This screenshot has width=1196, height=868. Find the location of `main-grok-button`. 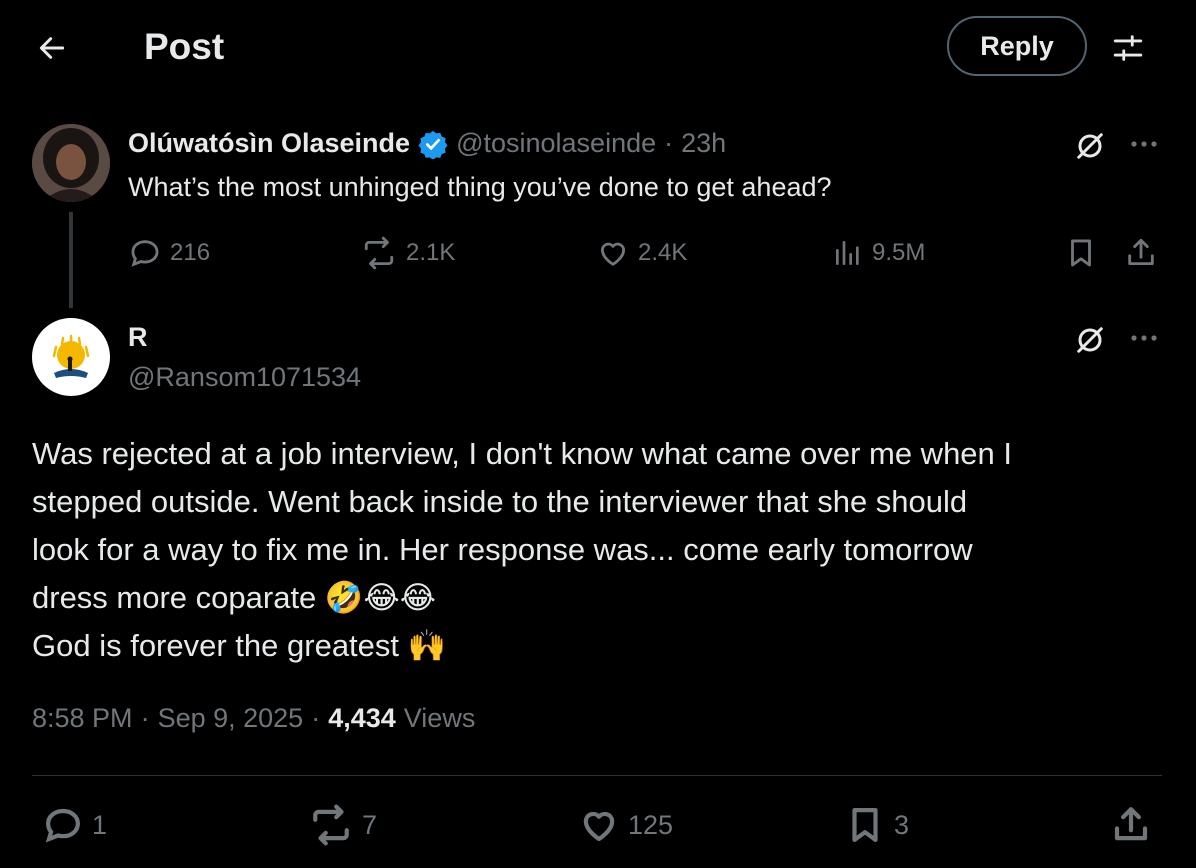

main-grok-button is located at coordinates (1090, 340).